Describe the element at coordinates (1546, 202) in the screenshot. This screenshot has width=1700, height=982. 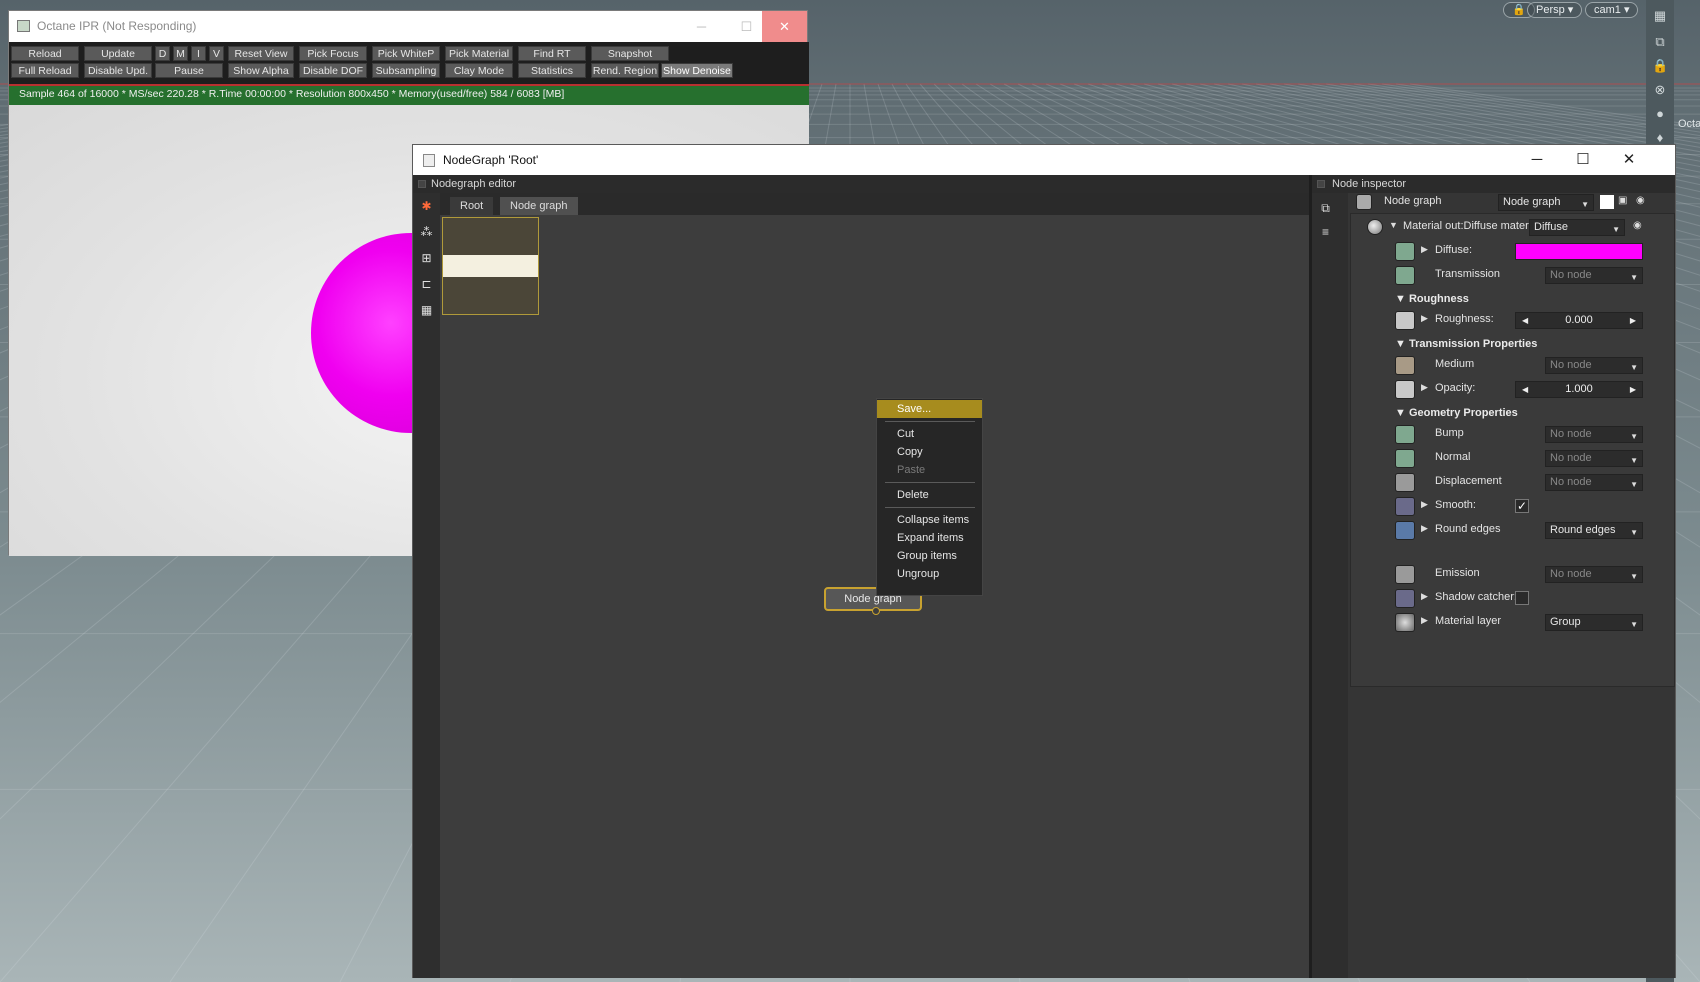
I see `node-type-dropdown: Node graph ▼` at that location.